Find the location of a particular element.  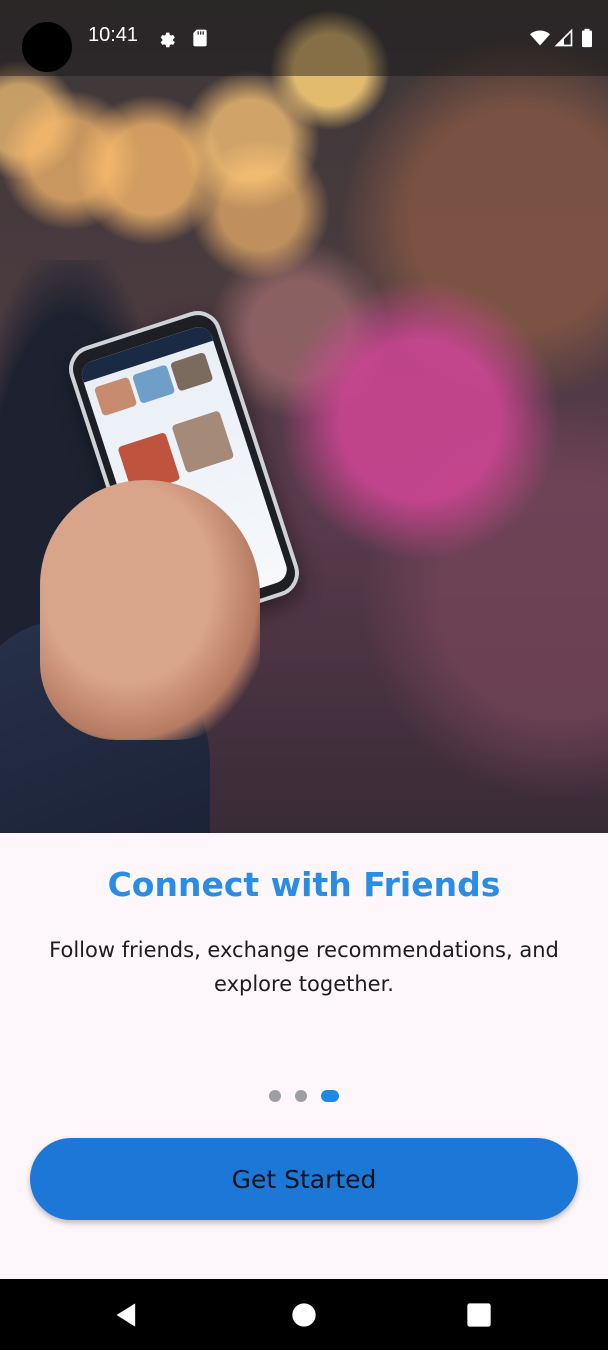

home-icon is located at coordinates (304, 1315).